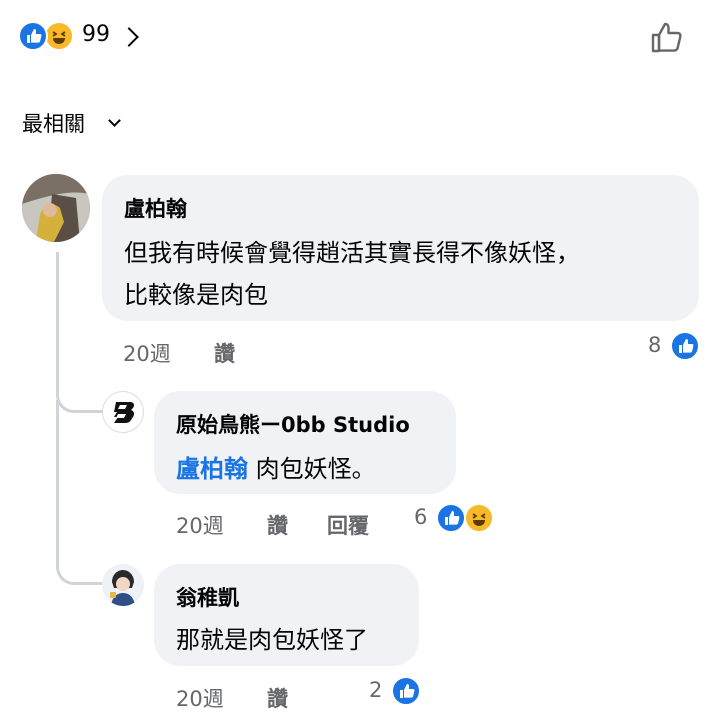 This screenshot has height=728, width=720. Describe the element at coordinates (196, 295) in the screenshot. I see `comment-text-line: 比較像是肉包` at that location.